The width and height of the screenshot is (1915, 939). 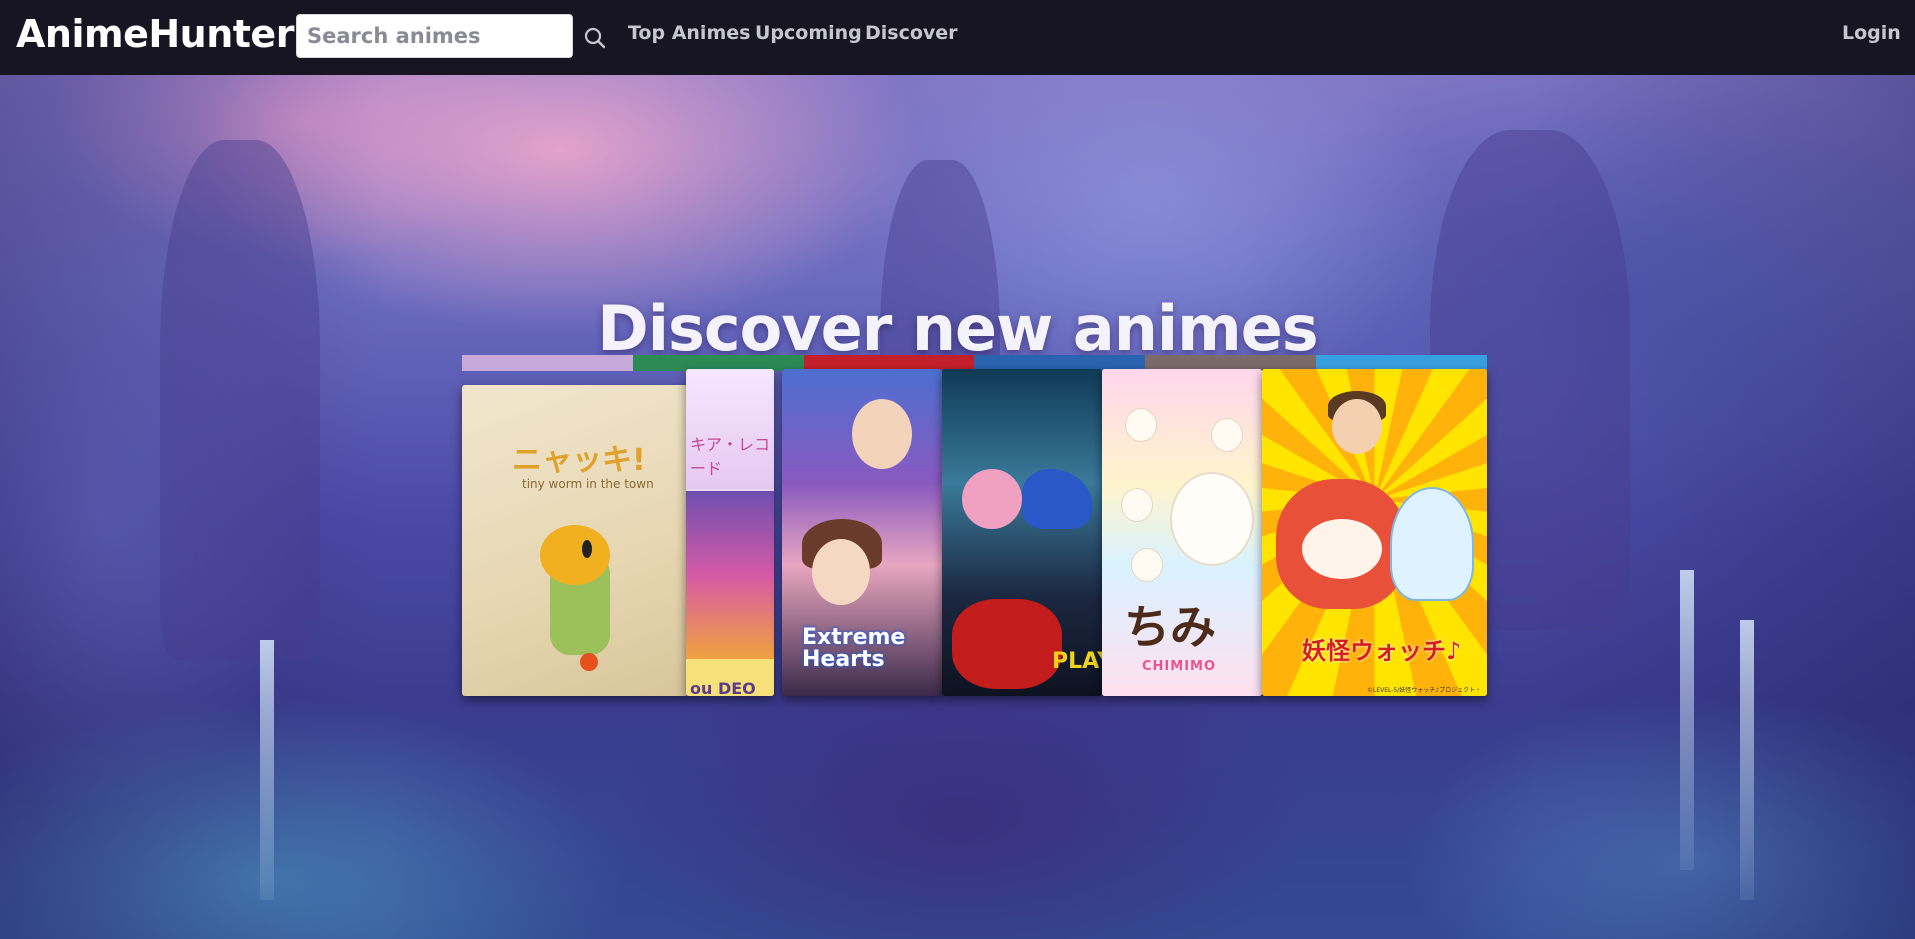 I want to click on anime-cover-shinkalion: PLAY, so click(x=1022, y=532).